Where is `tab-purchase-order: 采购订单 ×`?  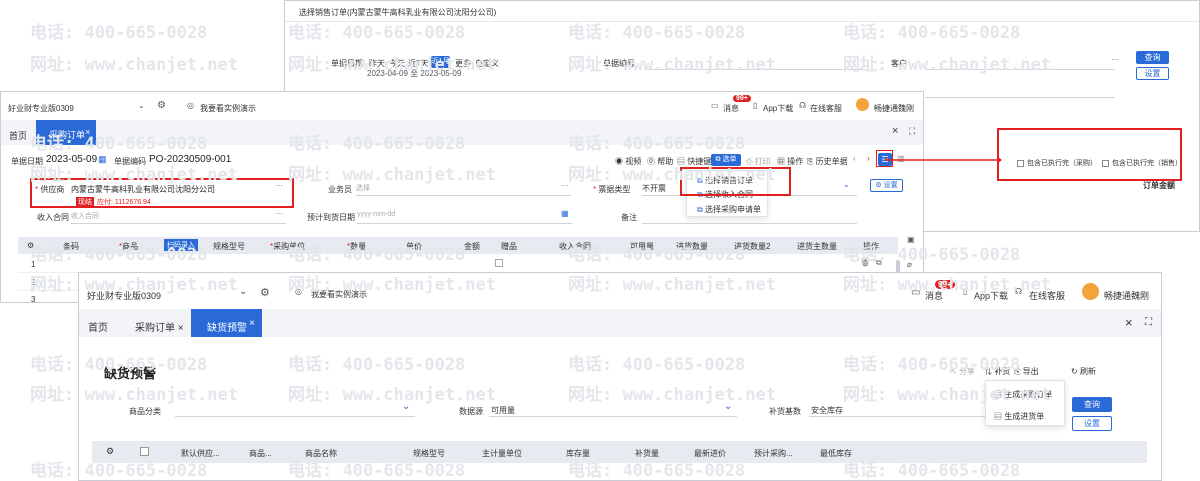
tab-purchase-order: 采购订单 × is located at coordinates (159, 326).